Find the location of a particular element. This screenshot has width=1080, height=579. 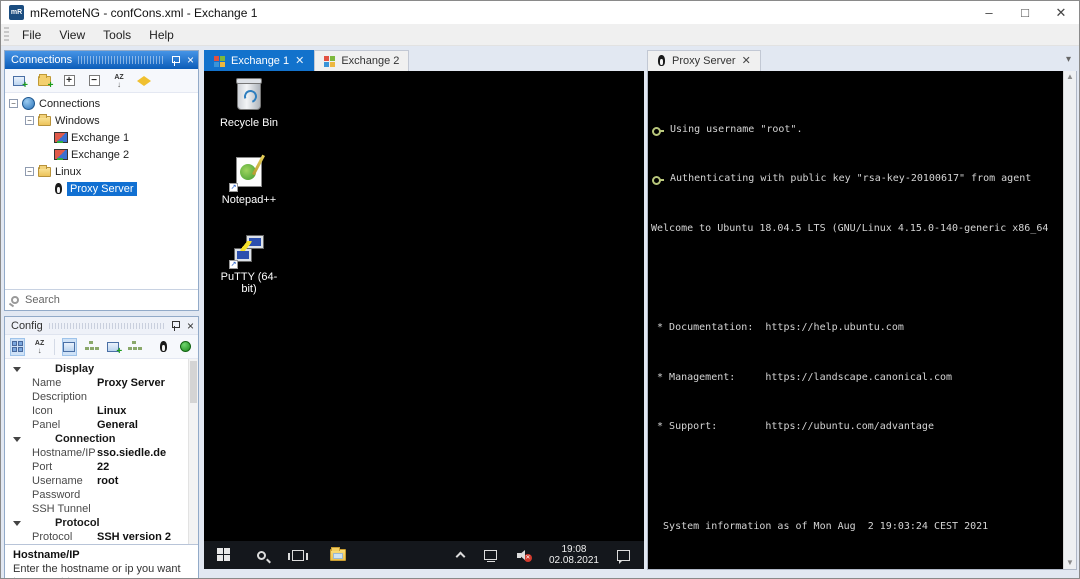

menu-bar: File View Tools Help is located at coordinates (540, 35).